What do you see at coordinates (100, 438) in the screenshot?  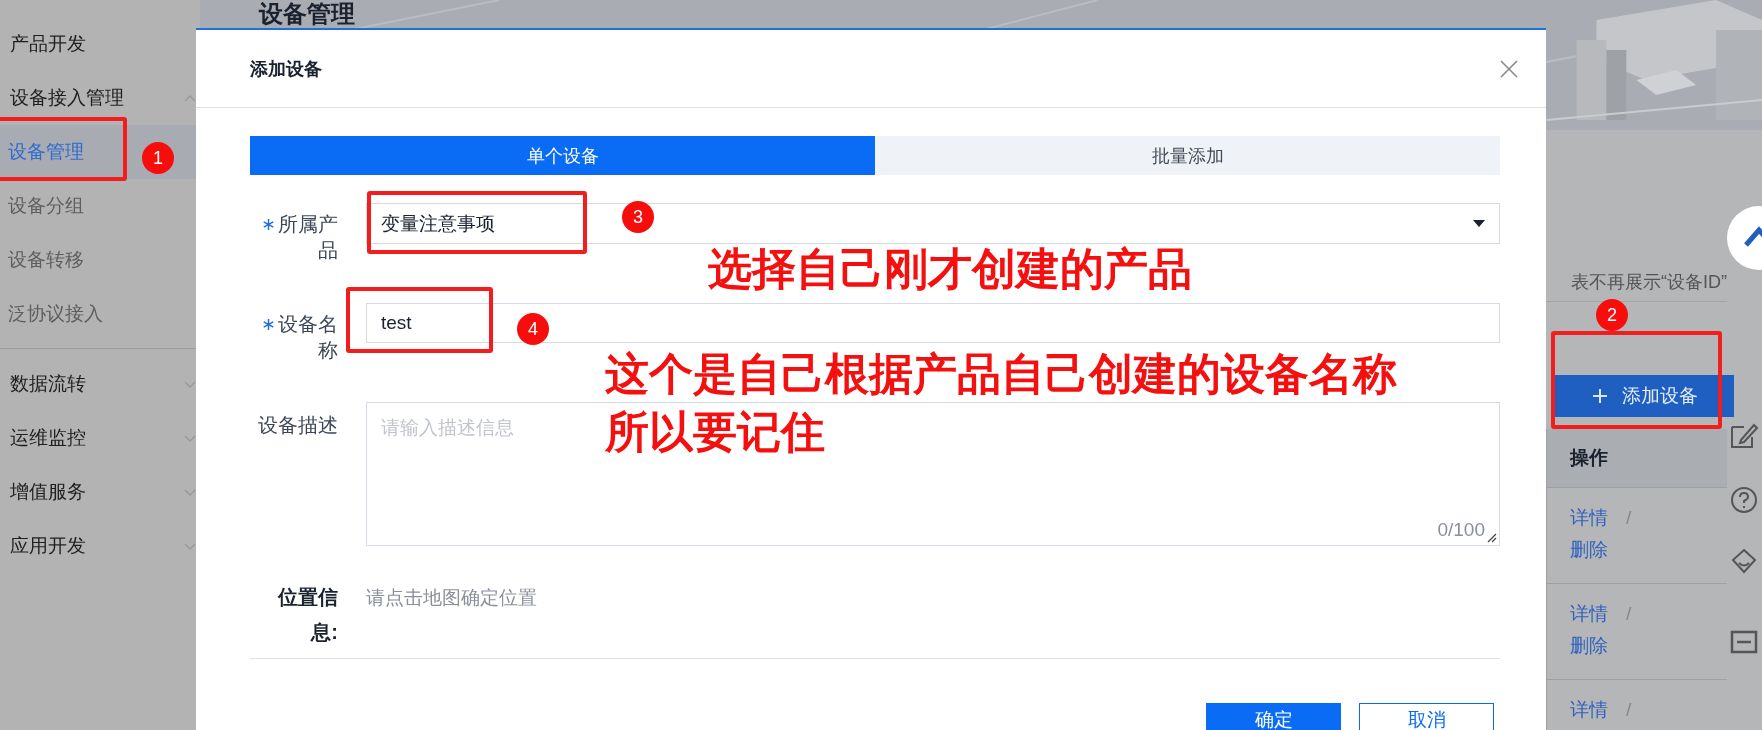 I see `sidebar-item: 运维监控` at bounding box center [100, 438].